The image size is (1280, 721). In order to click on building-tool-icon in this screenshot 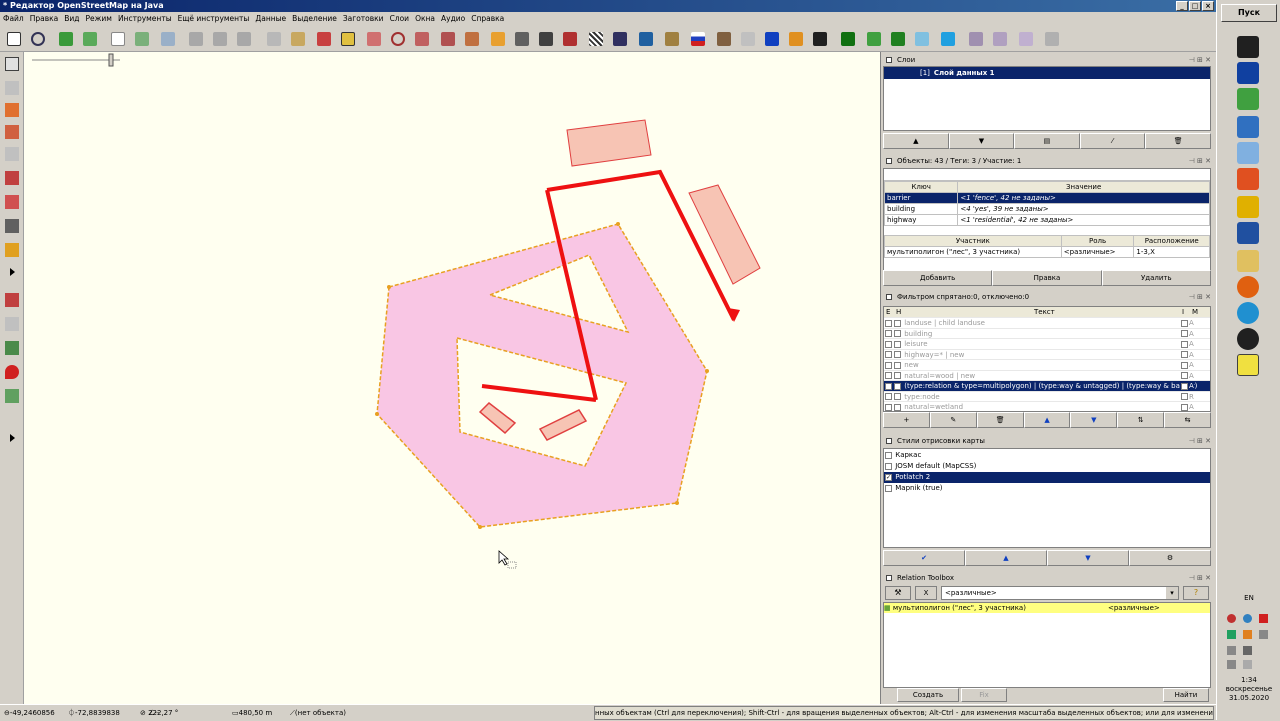, I will do `click(12, 226)`.